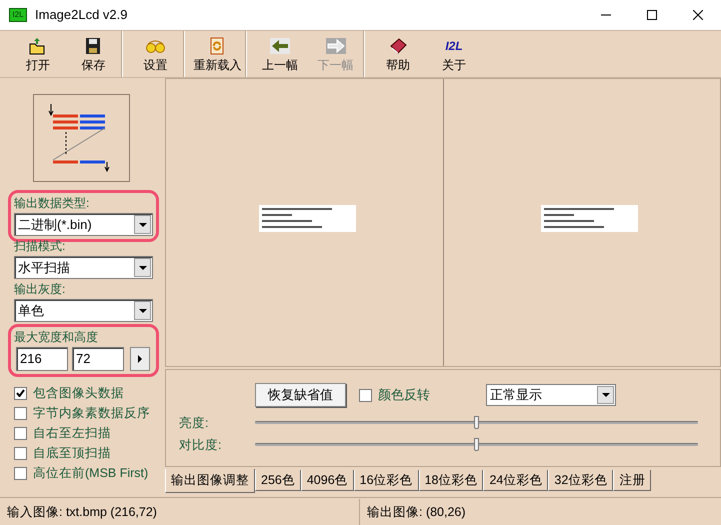 The height and width of the screenshot is (525, 721). Describe the element at coordinates (38, 54) in the screenshot. I see `toolbar-button: 打开` at that location.